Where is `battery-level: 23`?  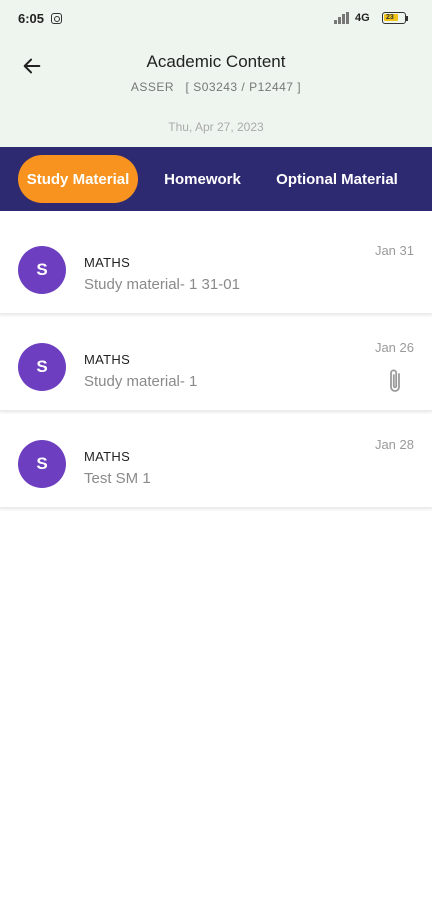 battery-level: 23 is located at coordinates (390, 17).